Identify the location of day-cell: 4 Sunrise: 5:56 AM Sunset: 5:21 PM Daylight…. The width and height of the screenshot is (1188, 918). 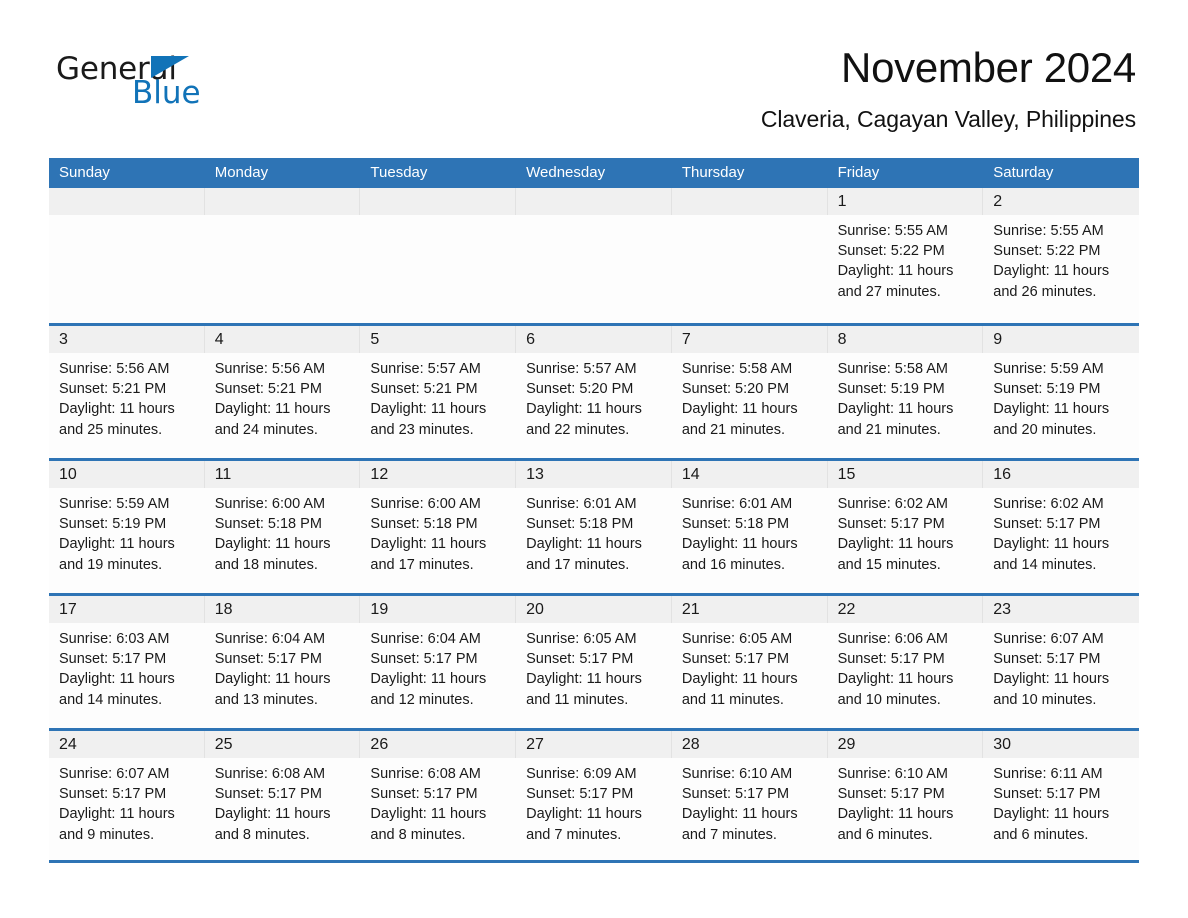
(282, 392).